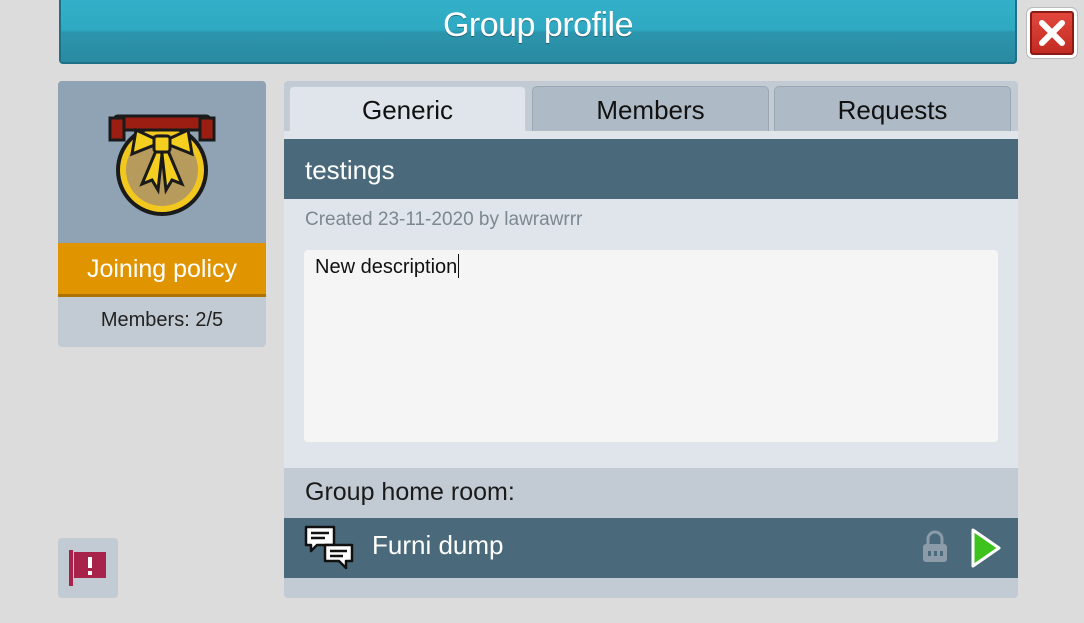 The width and height of the screenshot is (1084, 623). I want to click on group-info-panel: Joining policy Members: 2/5, so click(162, 214).